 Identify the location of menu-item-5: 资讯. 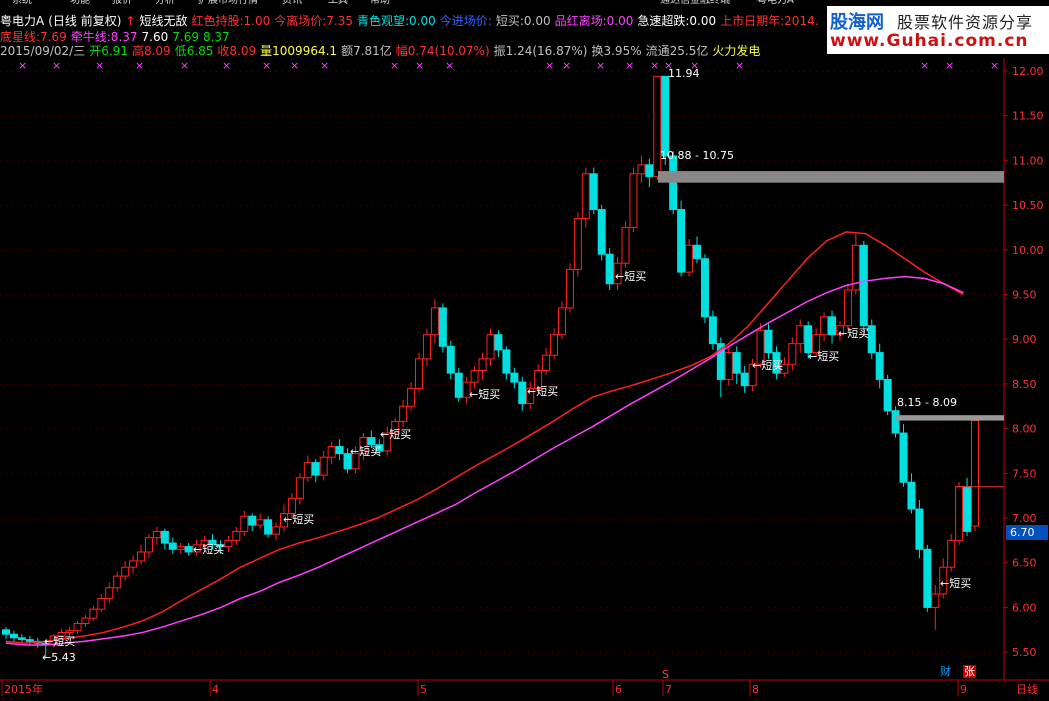
(292, 3).